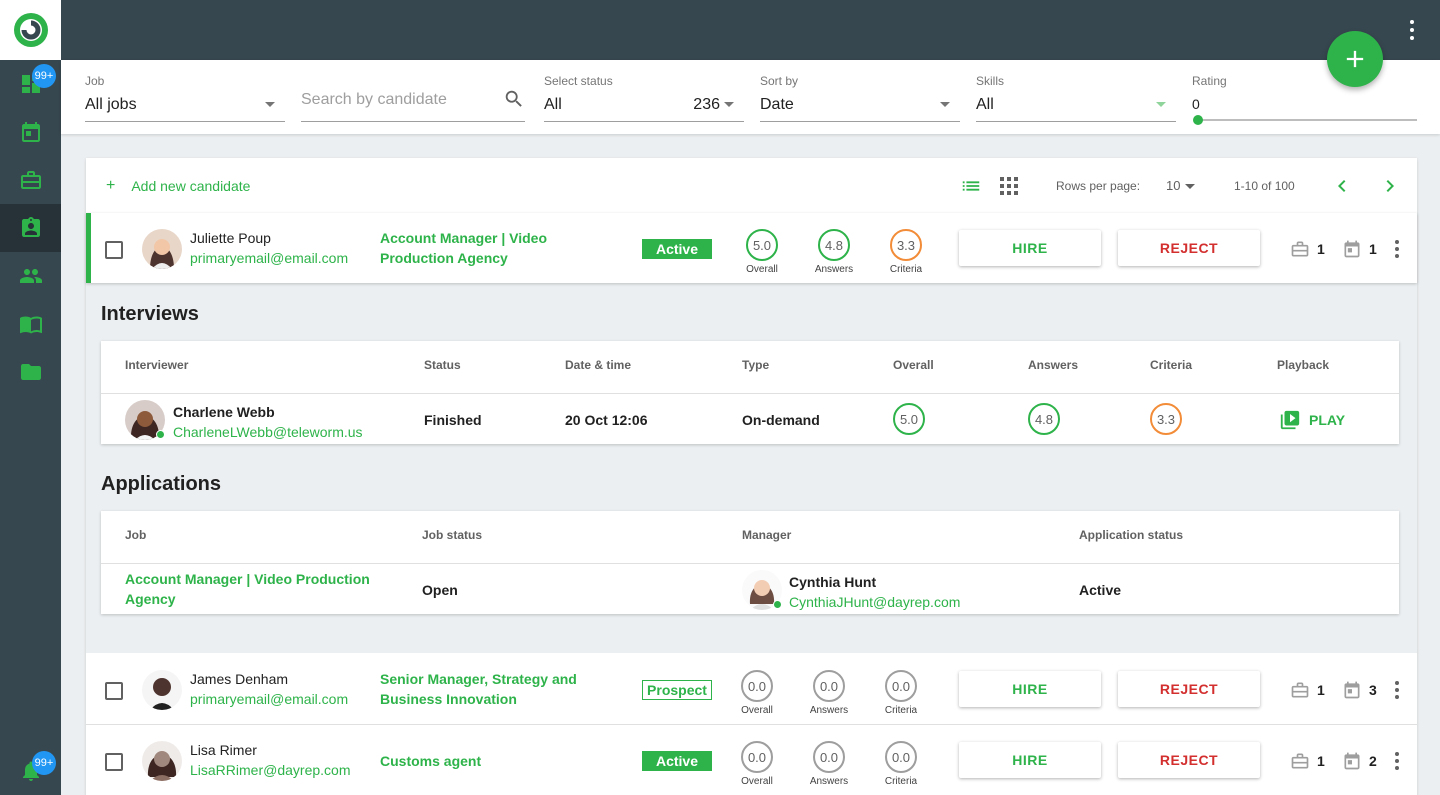 The width and height of the screenshot is (1440, 795). I want to click on col-header: Application status, so click(1131, 535).